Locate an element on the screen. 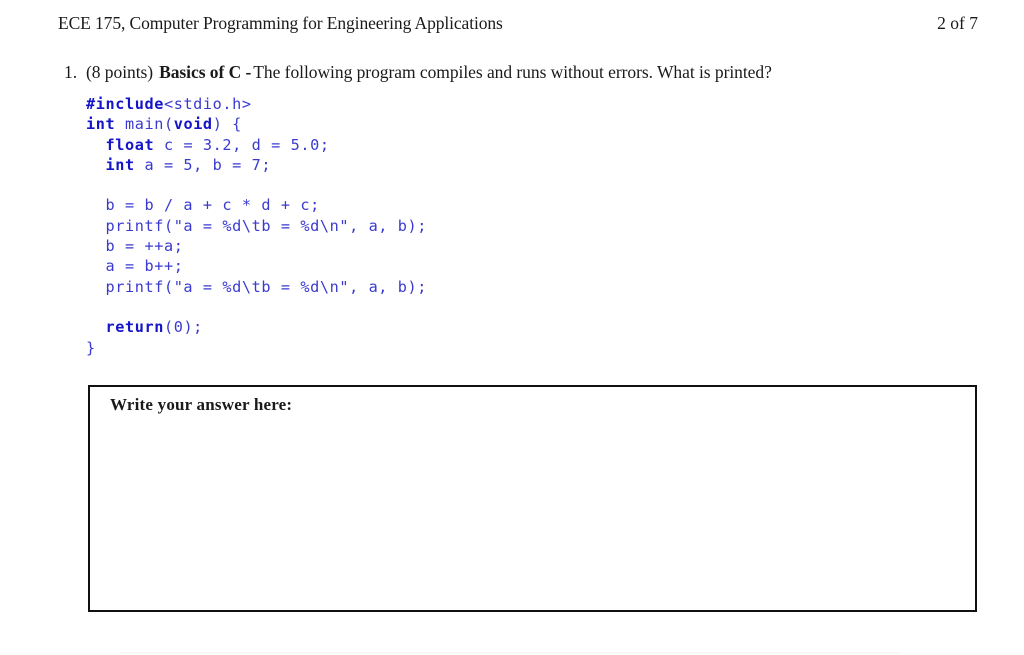 The height and width of the screenshot is (655, 1024). code-token: } is located at coordinates (91, 347).